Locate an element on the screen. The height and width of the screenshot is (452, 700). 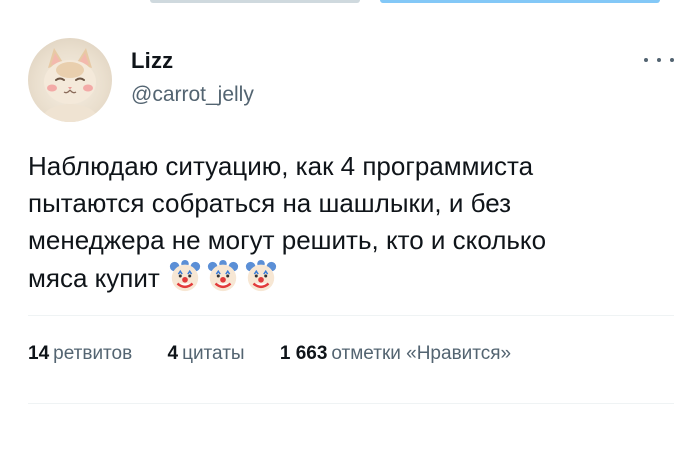
likes-count: 1 663 is located at coordinates (303, 353).